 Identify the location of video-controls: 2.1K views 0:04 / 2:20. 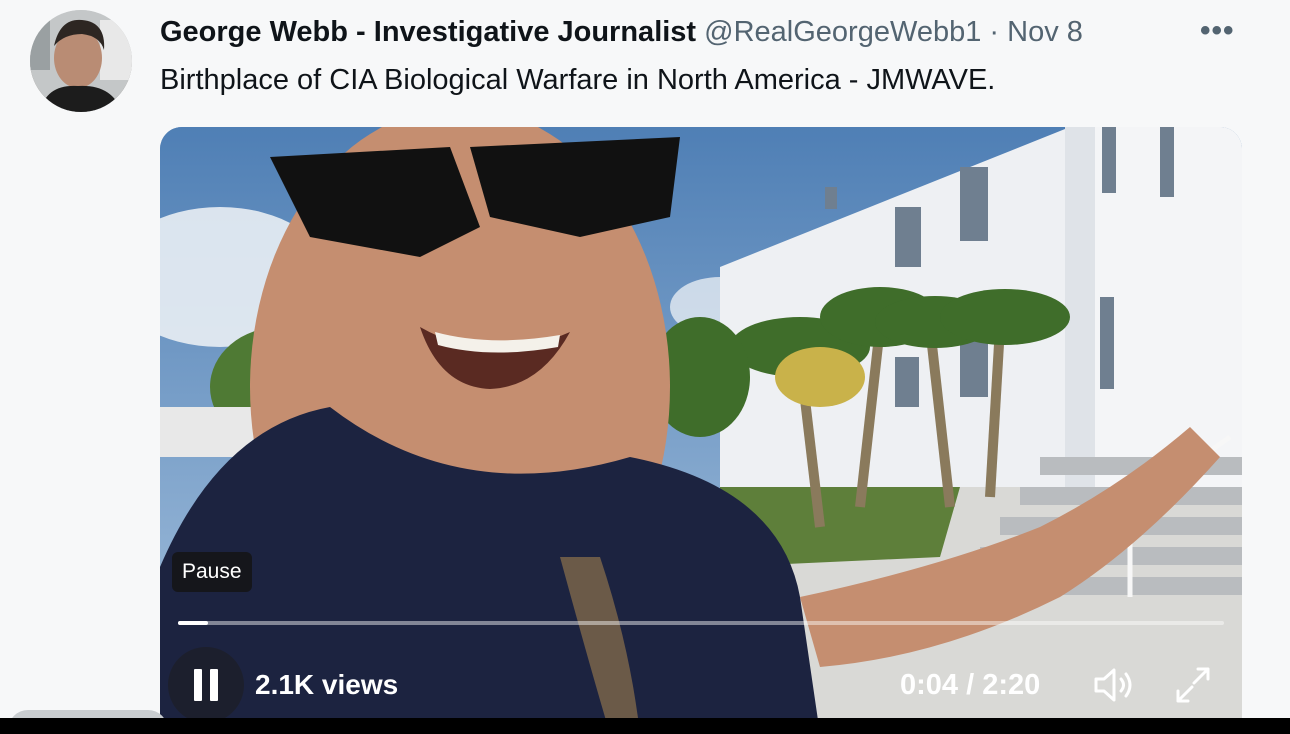
(701, 687).